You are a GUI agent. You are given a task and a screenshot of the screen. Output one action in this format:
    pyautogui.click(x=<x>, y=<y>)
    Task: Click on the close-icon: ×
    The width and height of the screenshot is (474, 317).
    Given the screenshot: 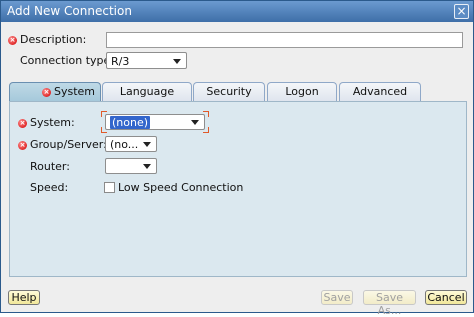 What is the action you would take?
    pyautogui.click(x=461, y=11)
    